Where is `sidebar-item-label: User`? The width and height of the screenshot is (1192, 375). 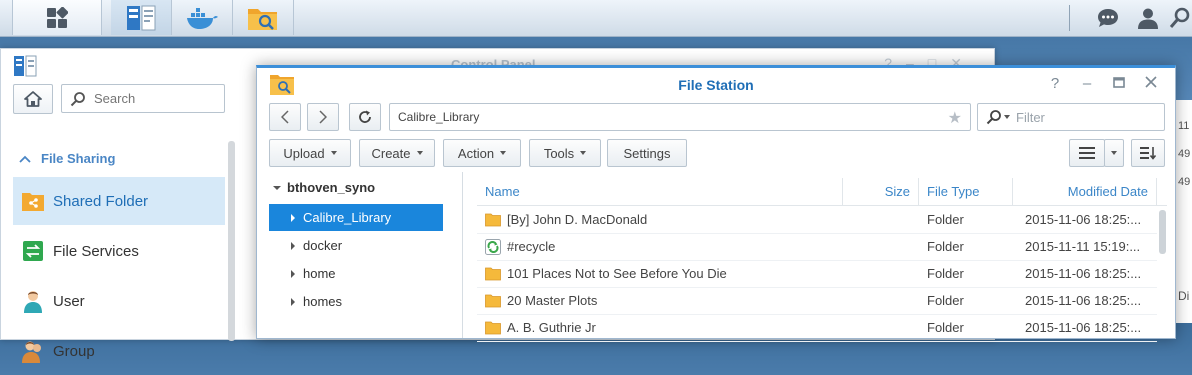
sidebar-item-label: User is located at coordinates (69, 301).